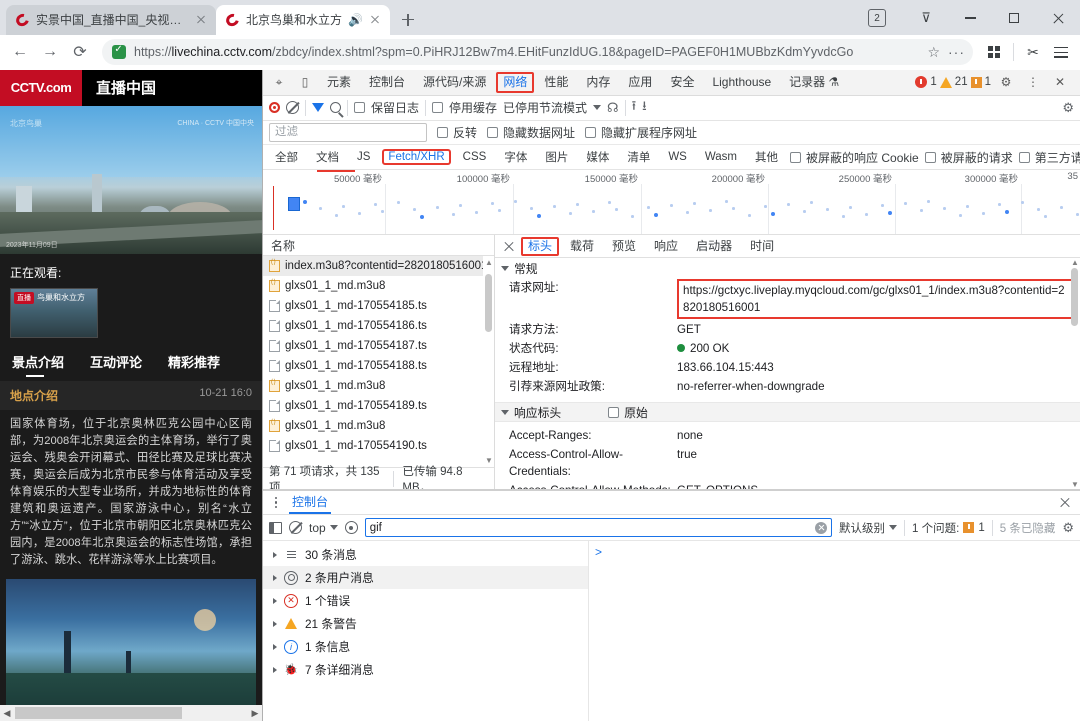 The image size is (1080, 721). I want to click on details-tab-response: 响应, so click(666, 246).